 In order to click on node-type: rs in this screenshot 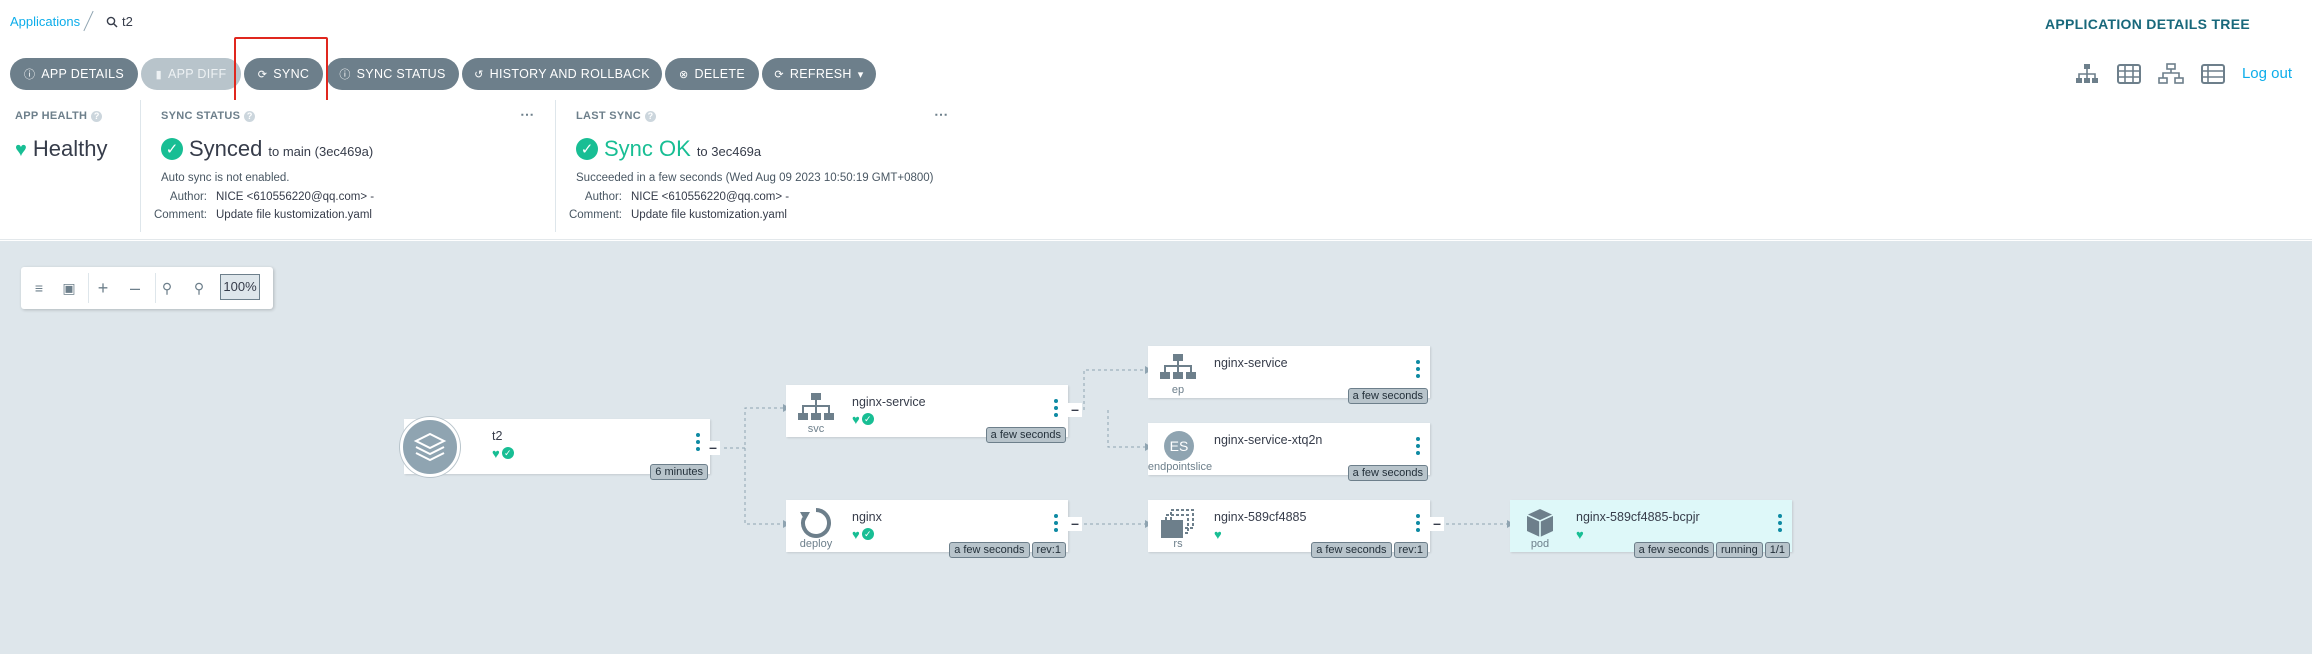, I will do `click(1178, 544)`.